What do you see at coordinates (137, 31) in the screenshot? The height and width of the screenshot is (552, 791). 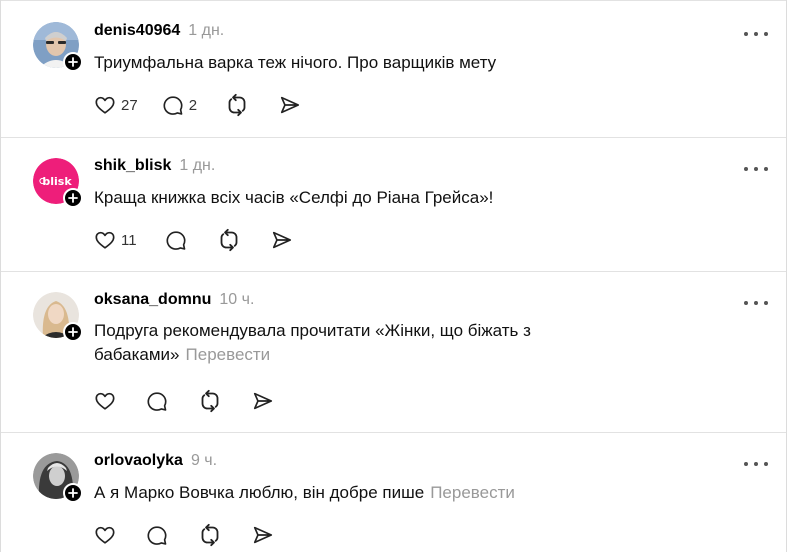 I see `username: denis40964` at bounding box center [137, 31].